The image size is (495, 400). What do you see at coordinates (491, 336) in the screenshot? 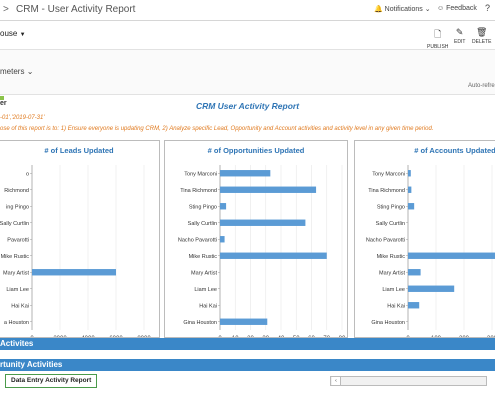
I see `x-tick-label: 300` at bounding box center [491, 336].